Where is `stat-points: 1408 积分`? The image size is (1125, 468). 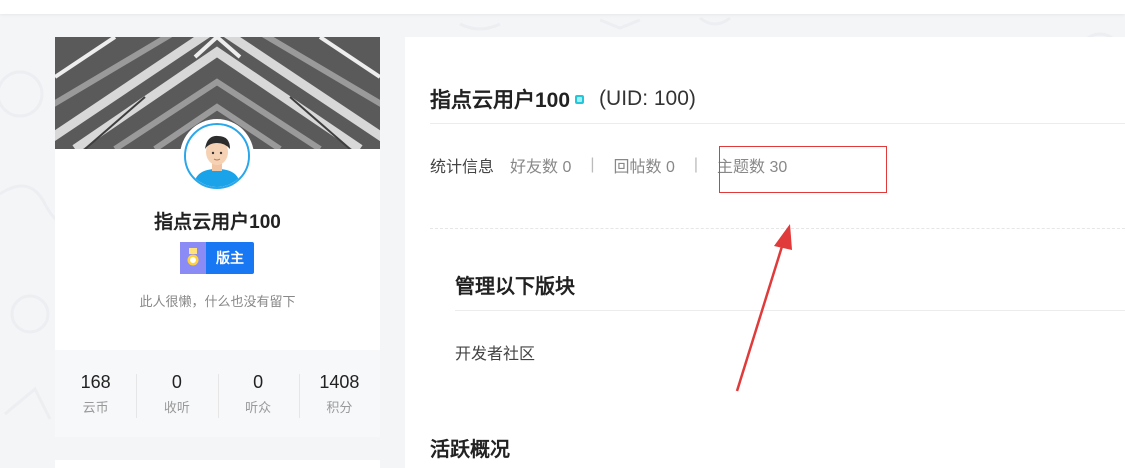
stat-points: 1408 积分 is located at coordinates (339, 394).